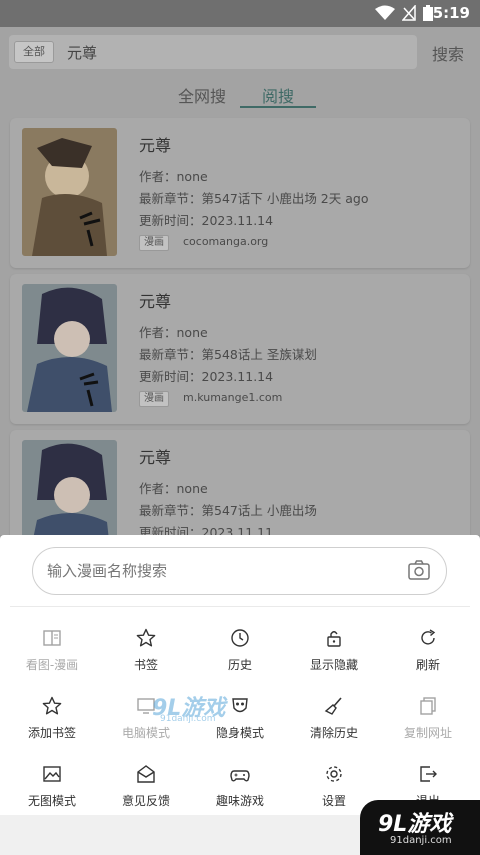 The width and height of the screenshot is (480, 855). I want to click on tab-yuesou: 阅搜, so click(278, 95).